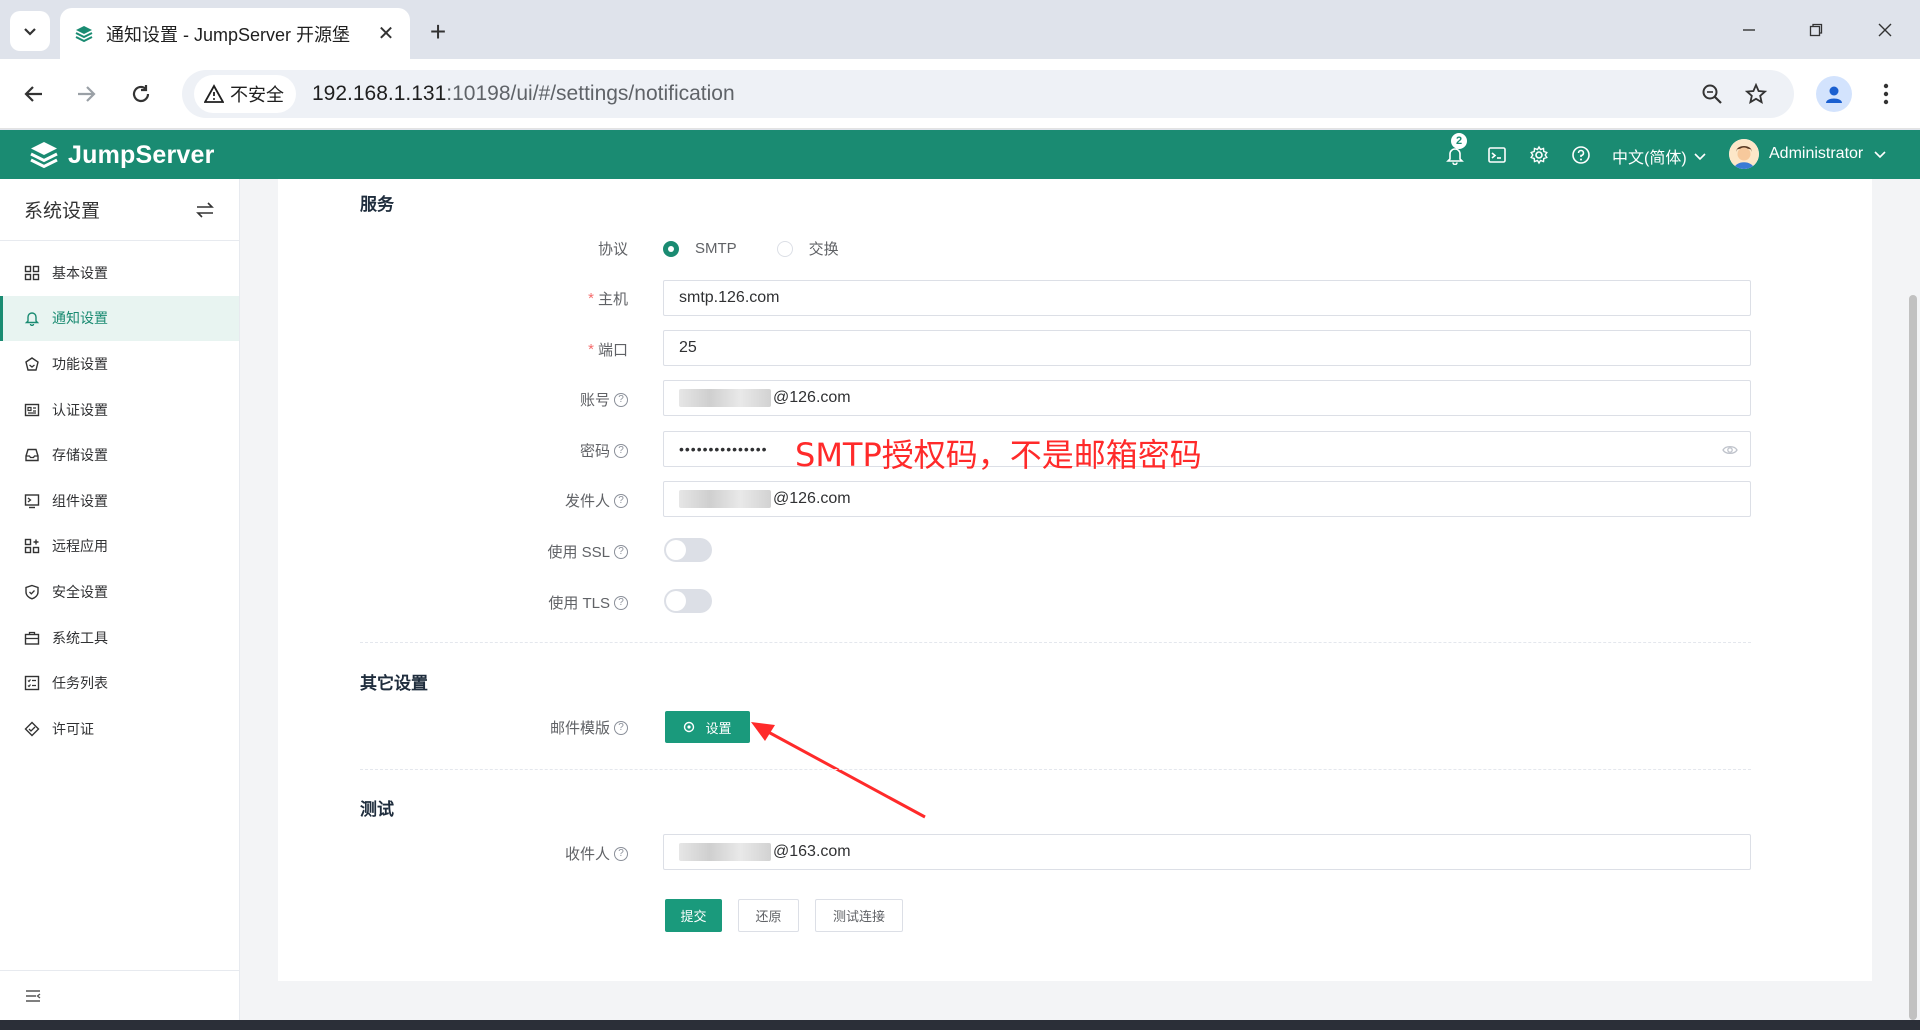  Describe the element at coordinates (1207, 398) in the screenshot. I see `account-input: @126.com` at that location.